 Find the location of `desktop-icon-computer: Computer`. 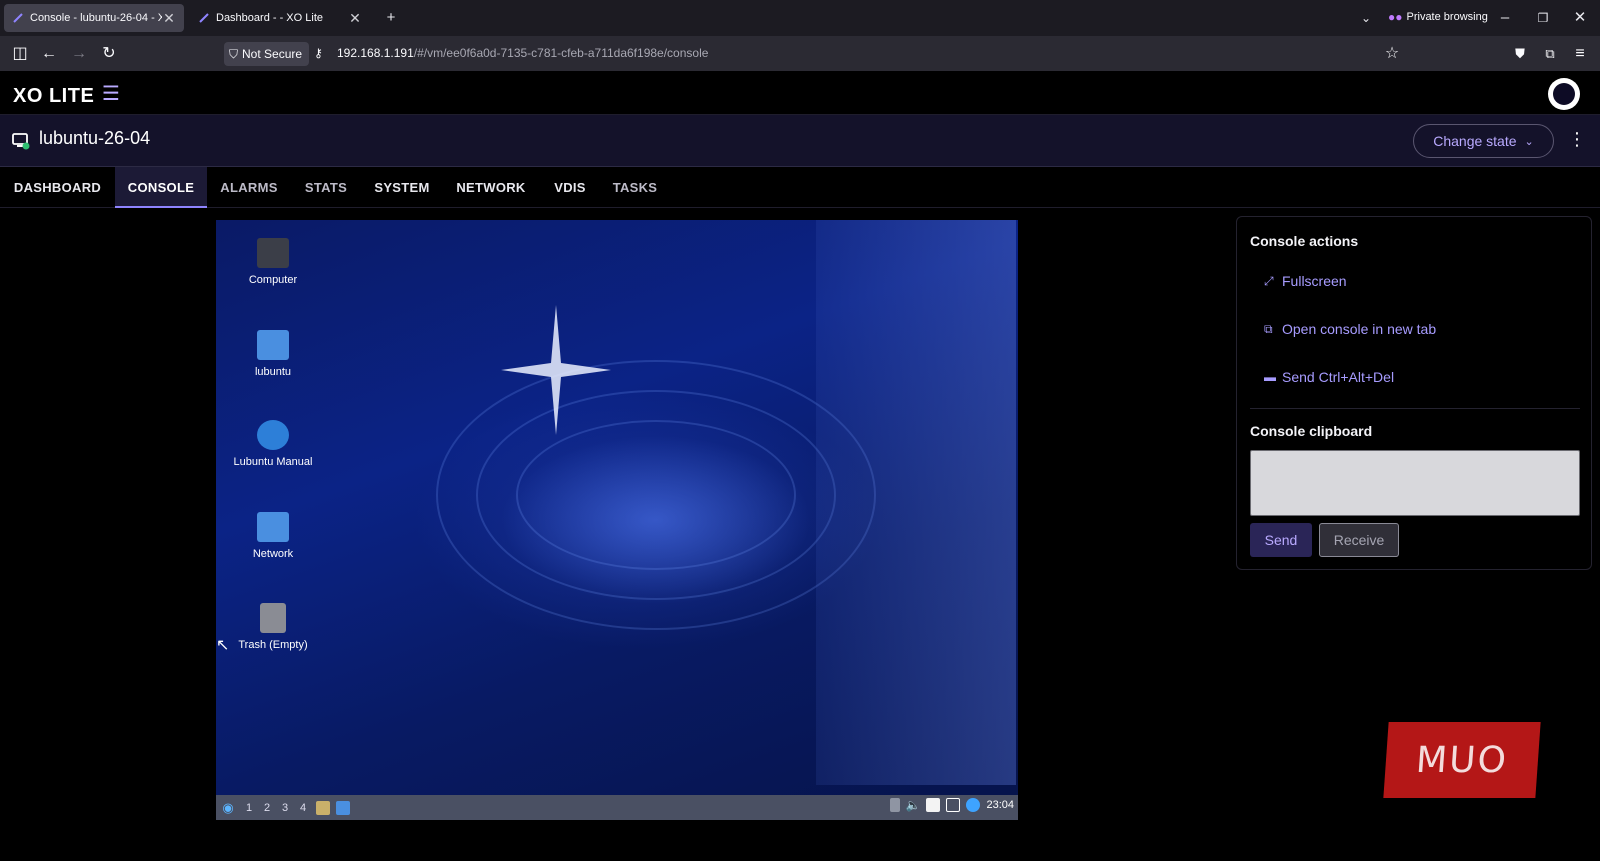

desktop-icon-computer: Computer is located at coordinates (273, 262).